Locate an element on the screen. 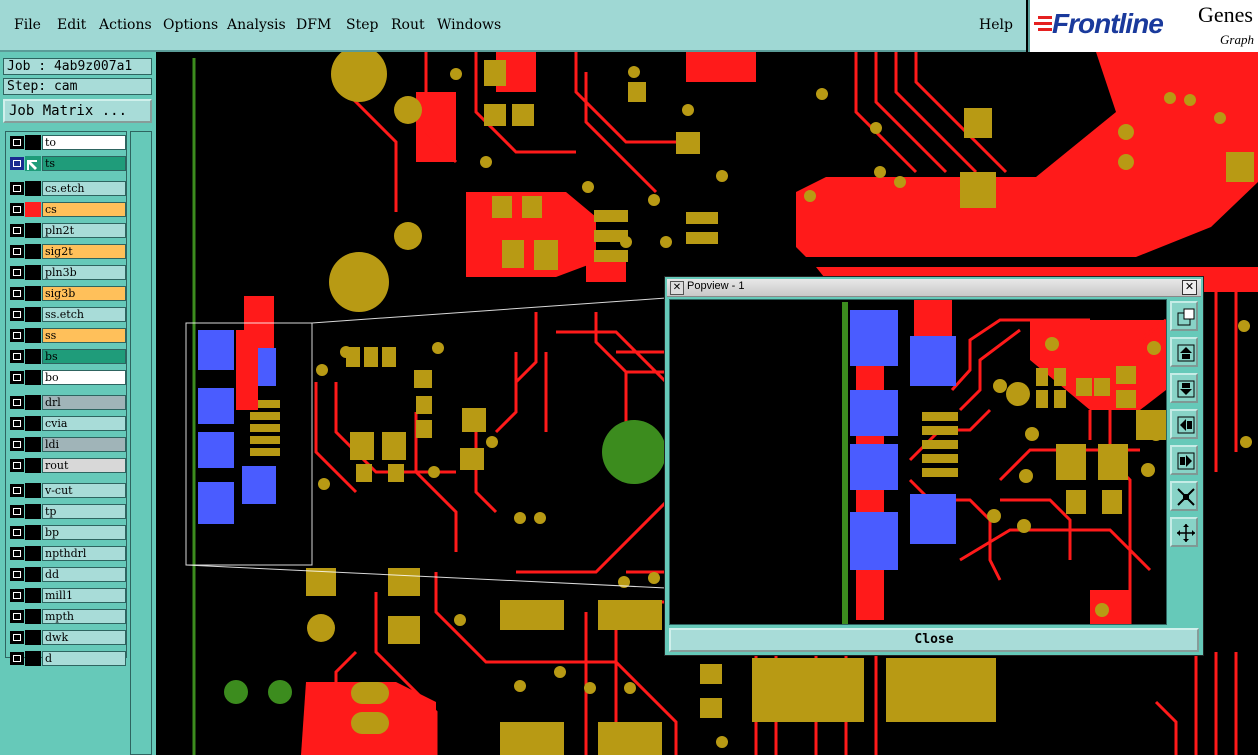 The width and height of the screenshot is (1258, 755). layer-row-bo: bo is located at coordinates (67, 377).